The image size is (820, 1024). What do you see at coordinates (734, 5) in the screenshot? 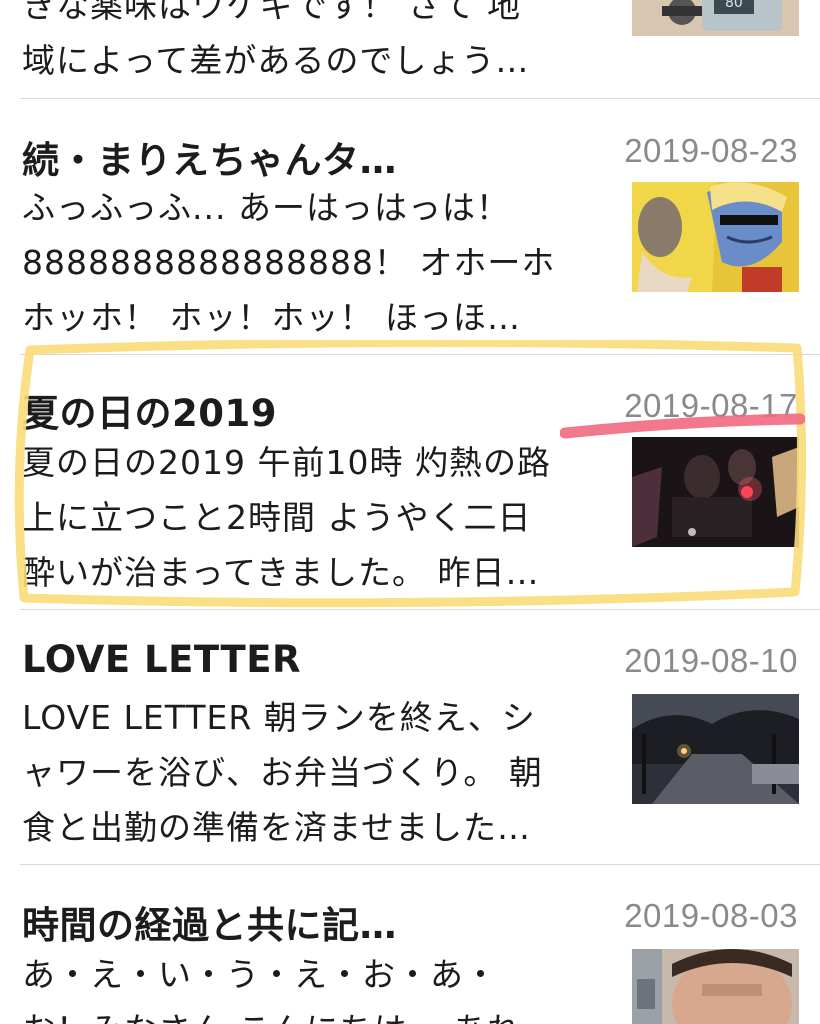
I see `svg-text: 80` at bounding box center [734, 5].